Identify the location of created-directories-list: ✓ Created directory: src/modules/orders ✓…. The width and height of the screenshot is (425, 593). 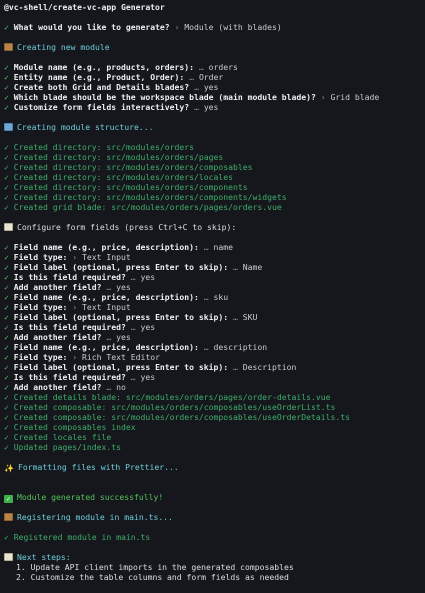
(212, 177).